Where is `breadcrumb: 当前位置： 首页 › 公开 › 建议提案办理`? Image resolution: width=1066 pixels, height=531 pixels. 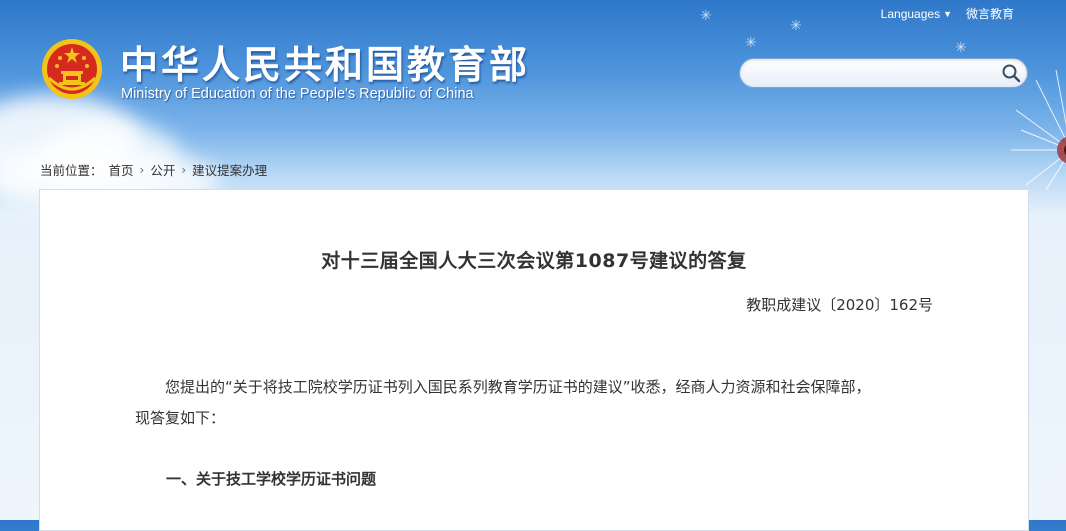
breadcrumb: 当前位置： 首页 › 公开 › 建议提案办理 is located at coordinates (153, 169).